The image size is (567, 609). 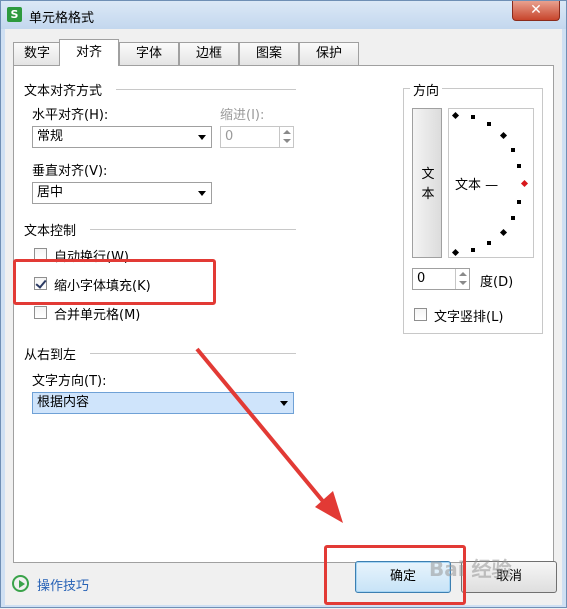 I want to click on annotation-arrow-shaft, so click(x=264, y=430).